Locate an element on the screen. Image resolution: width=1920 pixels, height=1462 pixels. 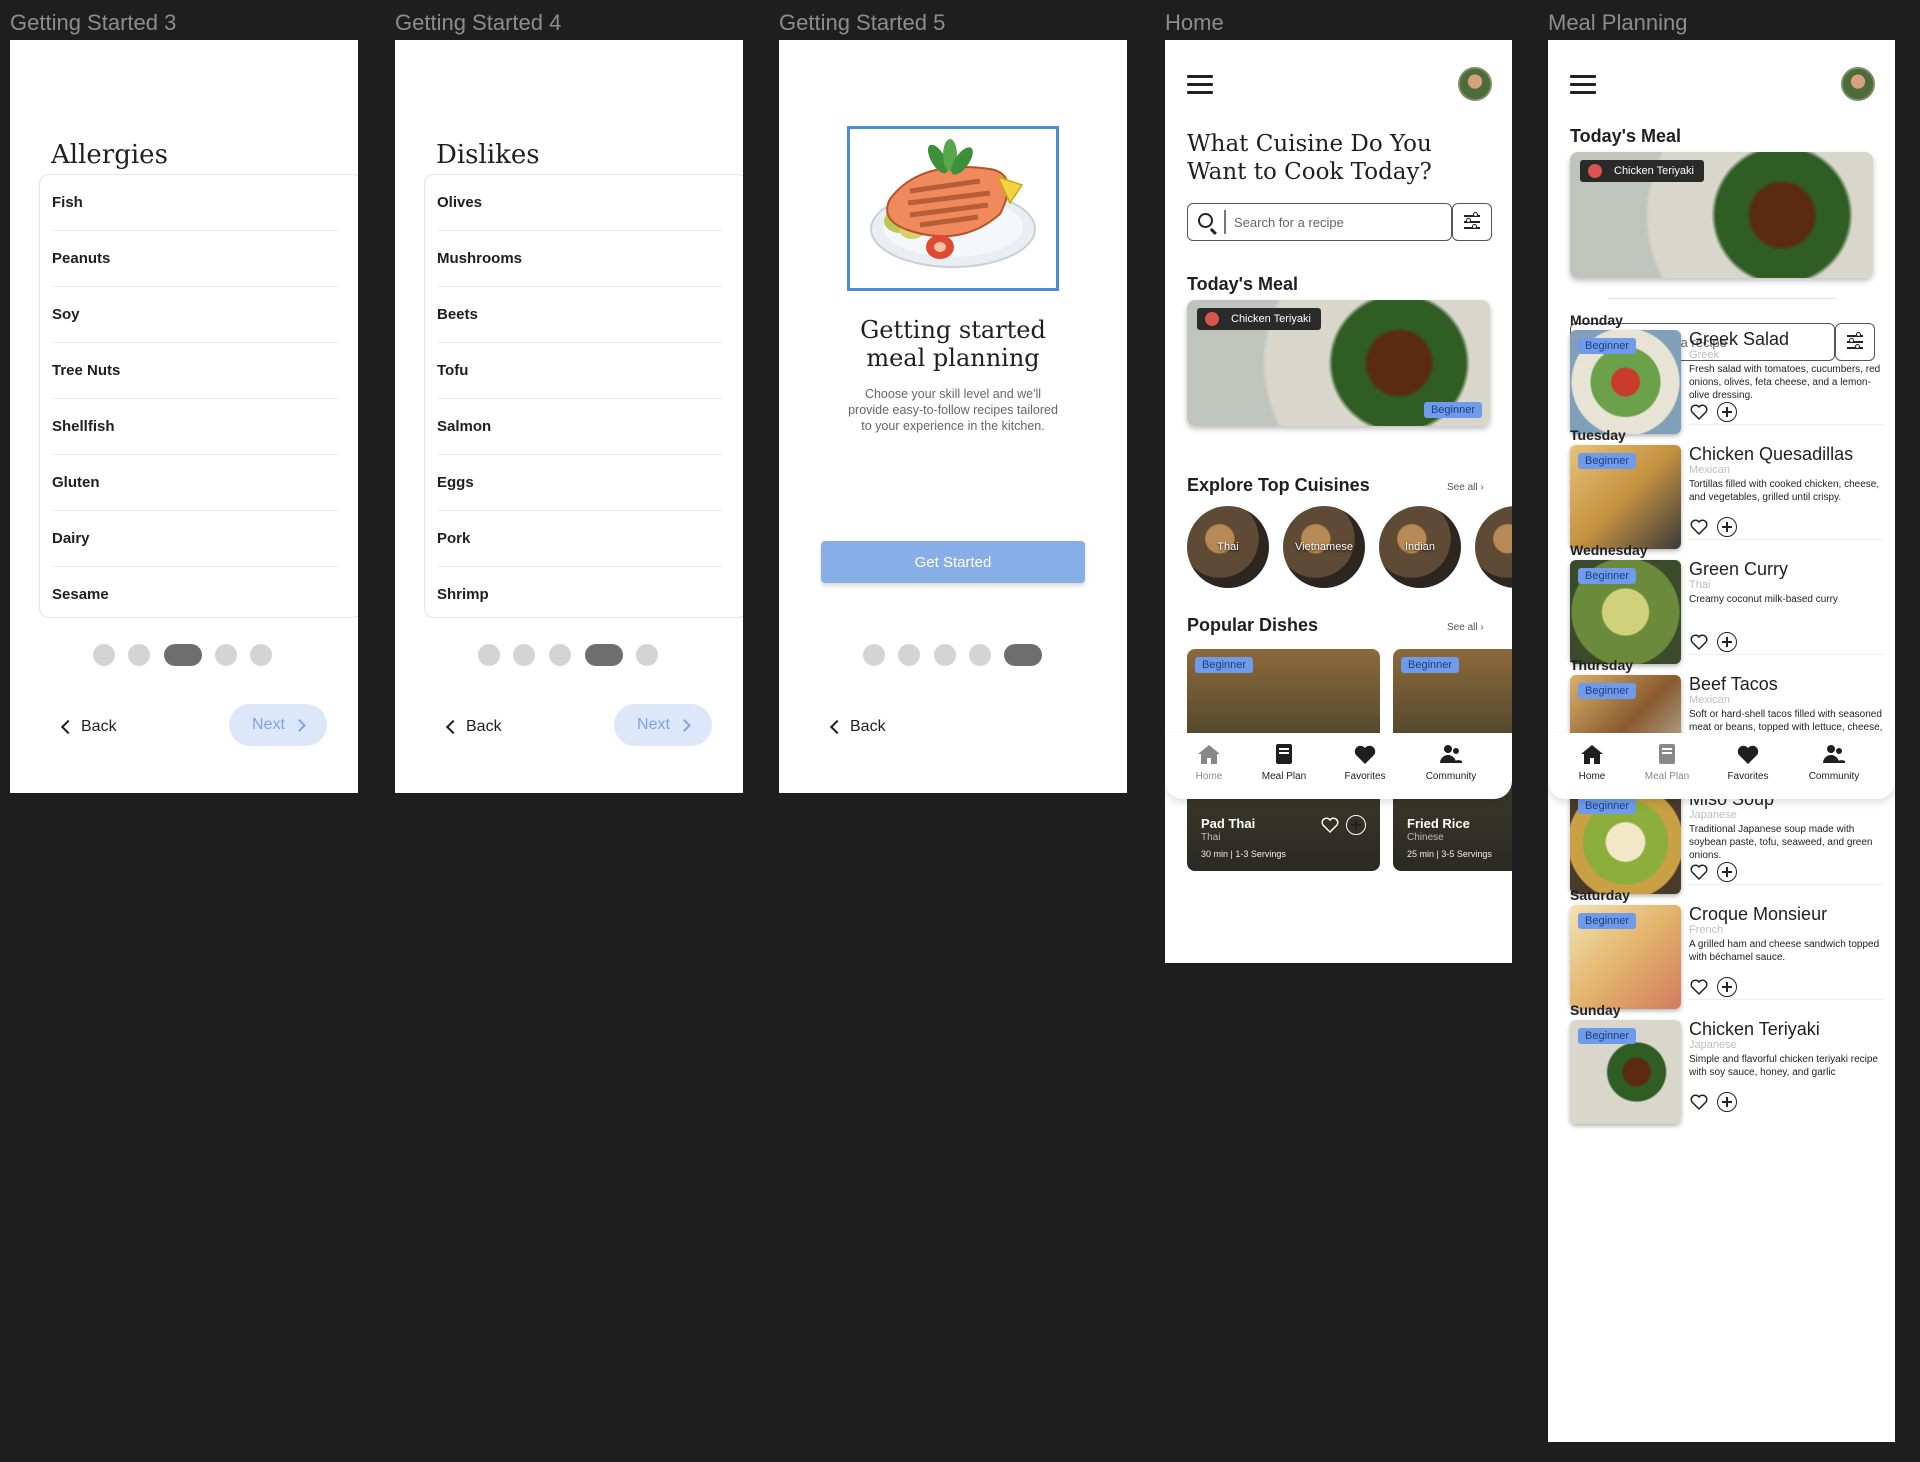
meal-name-tag: Chicken Teriyaki is located at coordinates (1642, 171).